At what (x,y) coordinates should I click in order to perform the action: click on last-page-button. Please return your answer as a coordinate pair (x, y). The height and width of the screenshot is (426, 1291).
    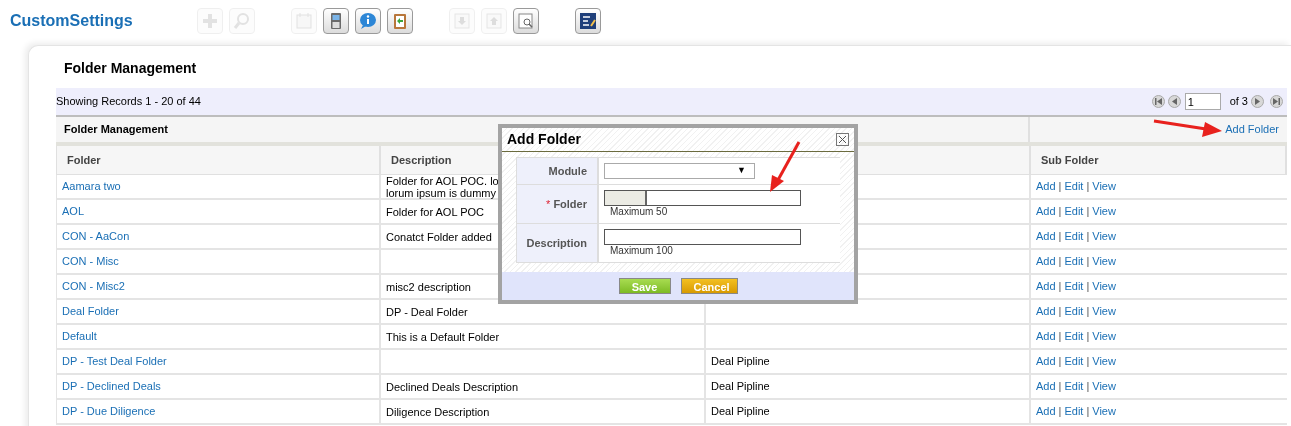
    Looking at the image, I should click on (1276, 101).